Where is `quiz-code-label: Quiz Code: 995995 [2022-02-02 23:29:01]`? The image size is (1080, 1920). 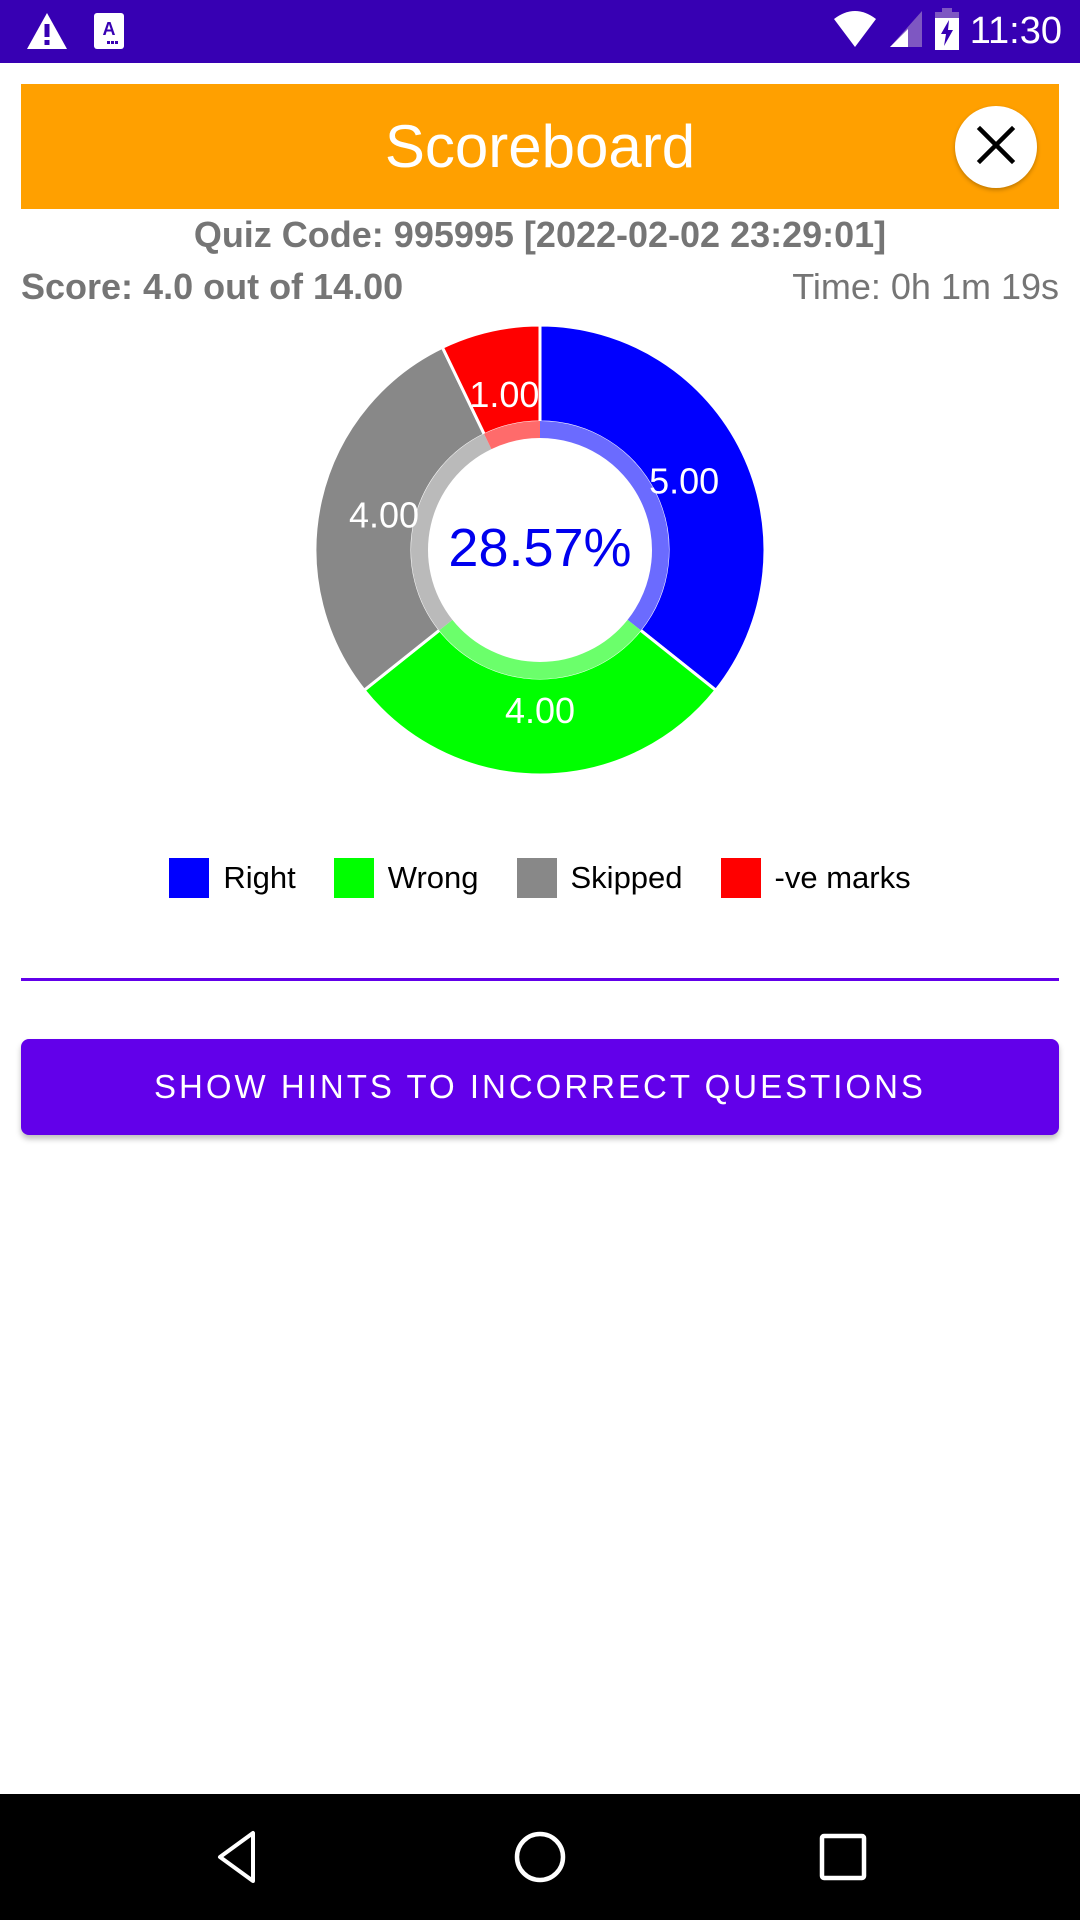
quiz-code-label: Quiz Code: 995995 [2022-02-02 23:29:01] is located at coordinates (540, 234).